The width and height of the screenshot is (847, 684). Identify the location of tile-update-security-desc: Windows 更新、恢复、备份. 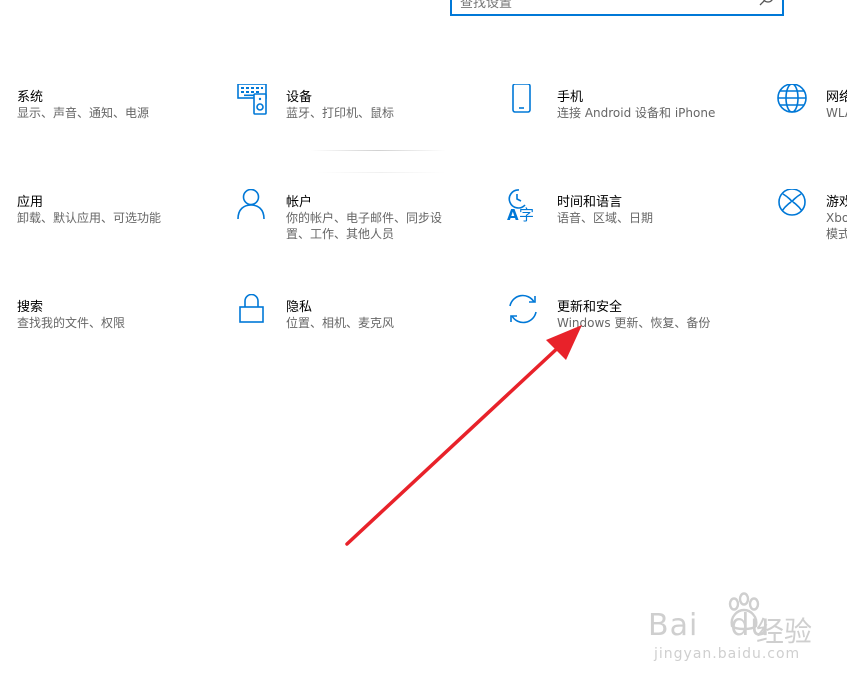
(634, 323).